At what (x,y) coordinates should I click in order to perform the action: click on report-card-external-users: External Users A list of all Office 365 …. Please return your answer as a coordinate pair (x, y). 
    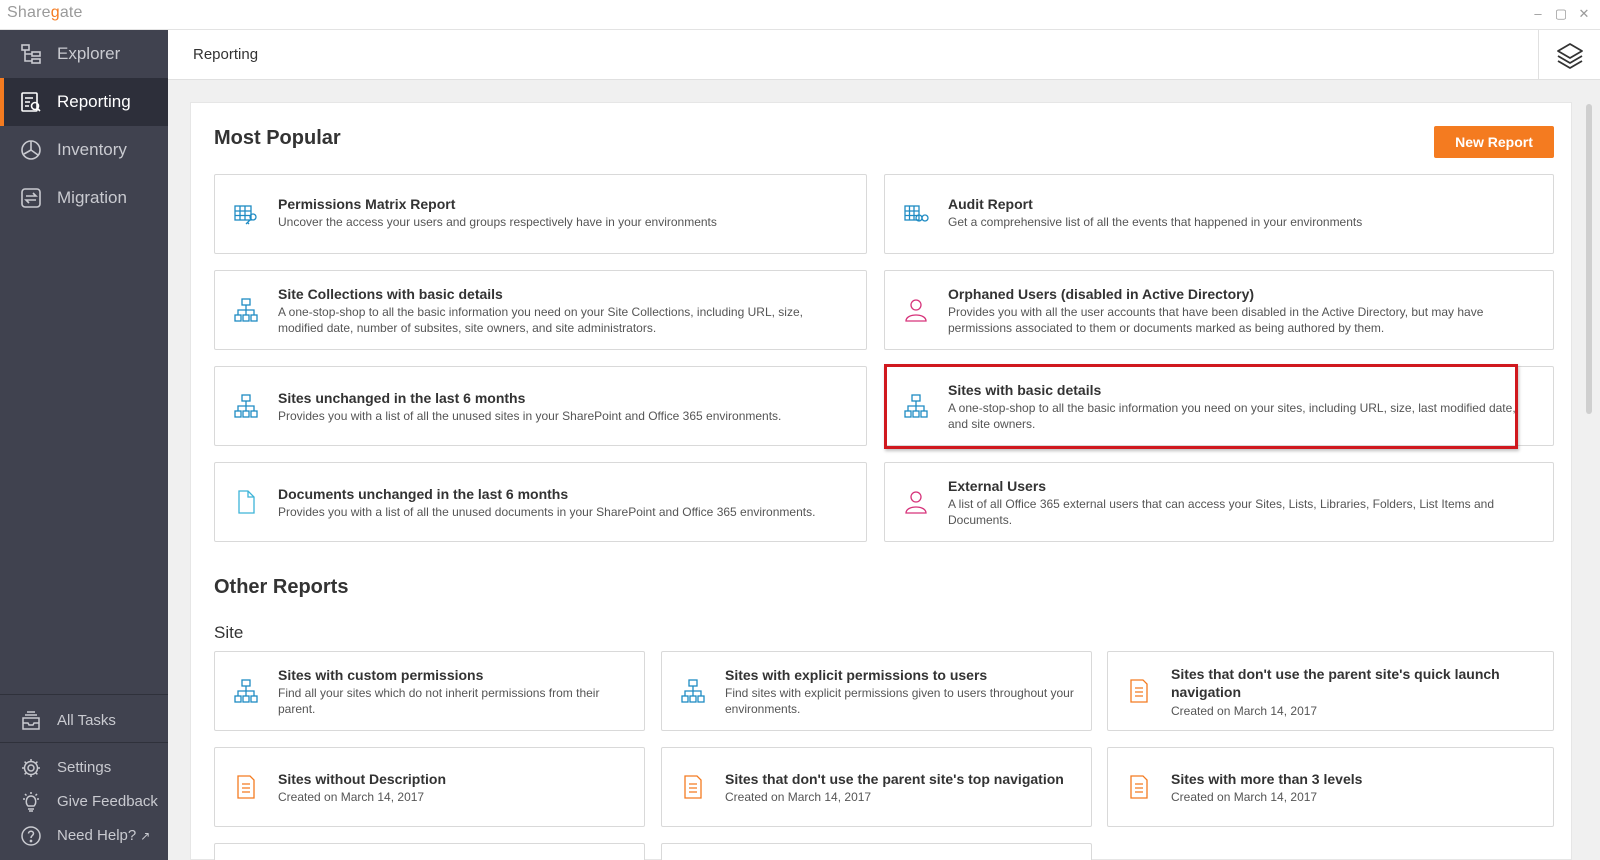
    Looking at the image, I should click on (1219, 502).